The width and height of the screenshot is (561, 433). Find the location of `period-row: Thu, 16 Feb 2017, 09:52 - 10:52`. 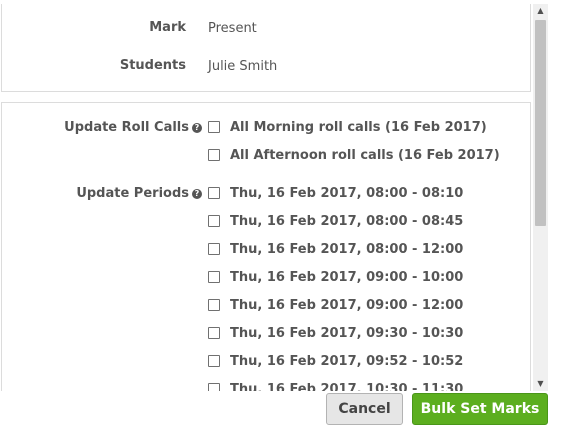

period-row: Thu, 16 Feb 2017, 09:52 - 10:52 is located at coordinates (335, 361).